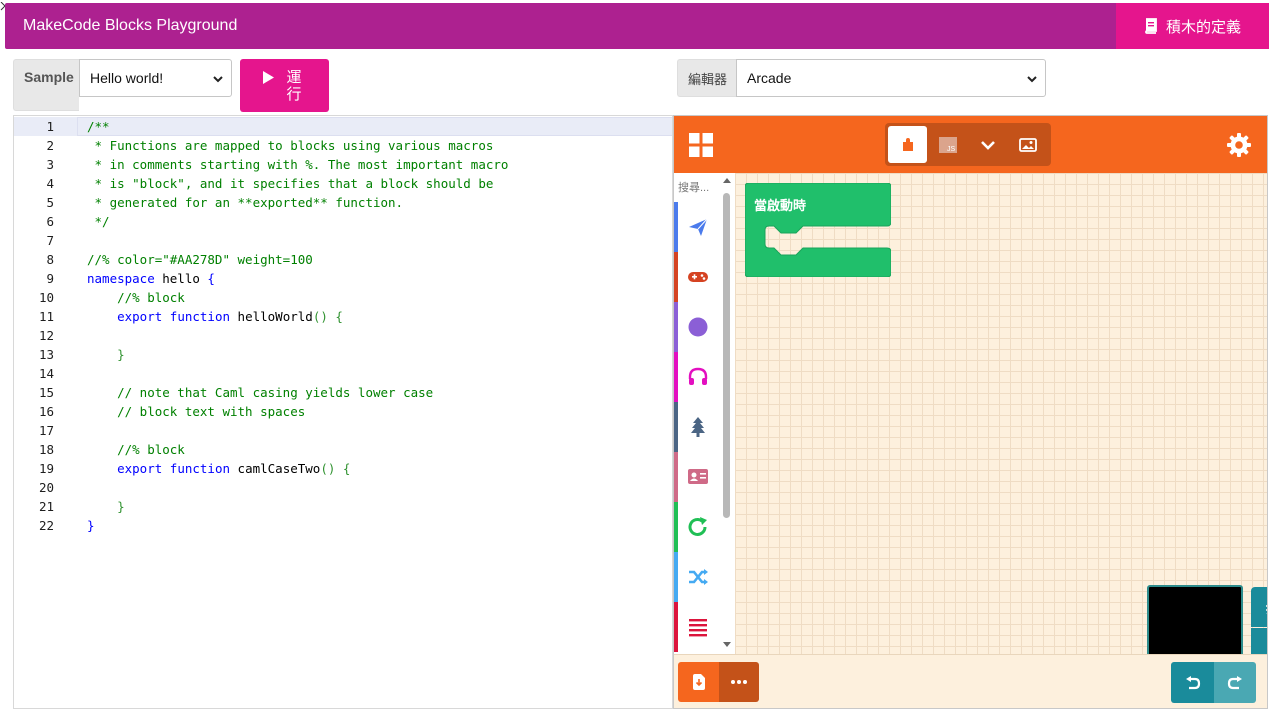  What do you see at coordinates (891, 78) in the screenshot?
I see `editor-select: Arcade` at bounding box center [891, 78].